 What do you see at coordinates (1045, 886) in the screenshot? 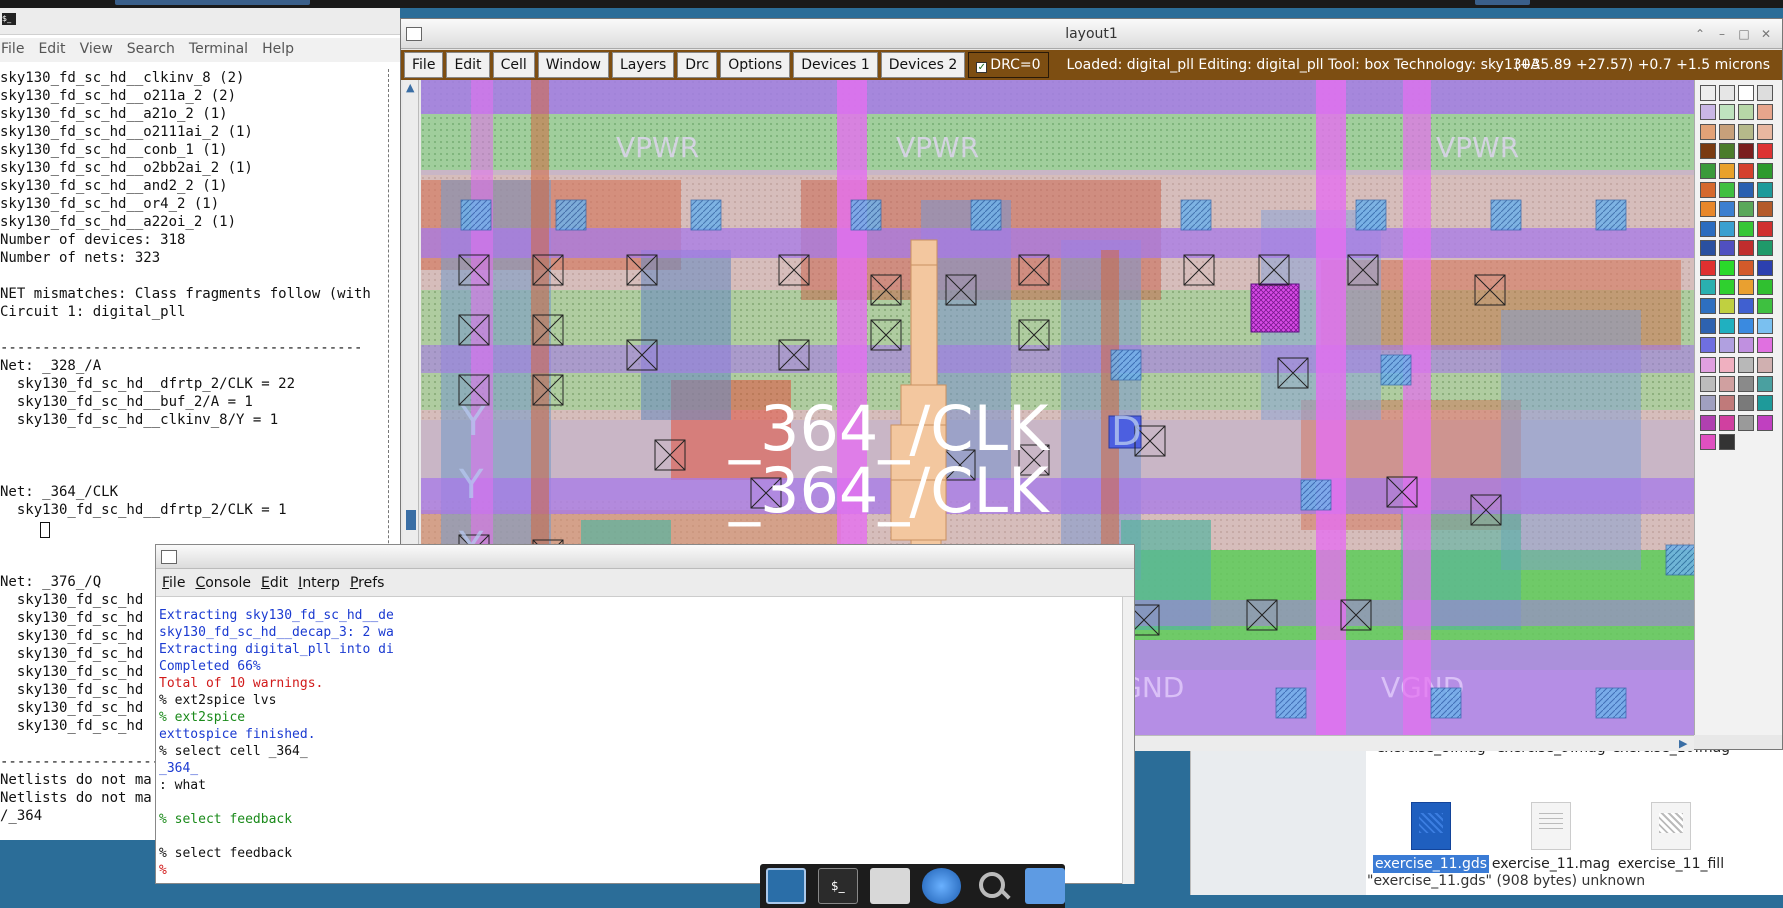
I see `folder-icon` at bounding box center [1045, 886].